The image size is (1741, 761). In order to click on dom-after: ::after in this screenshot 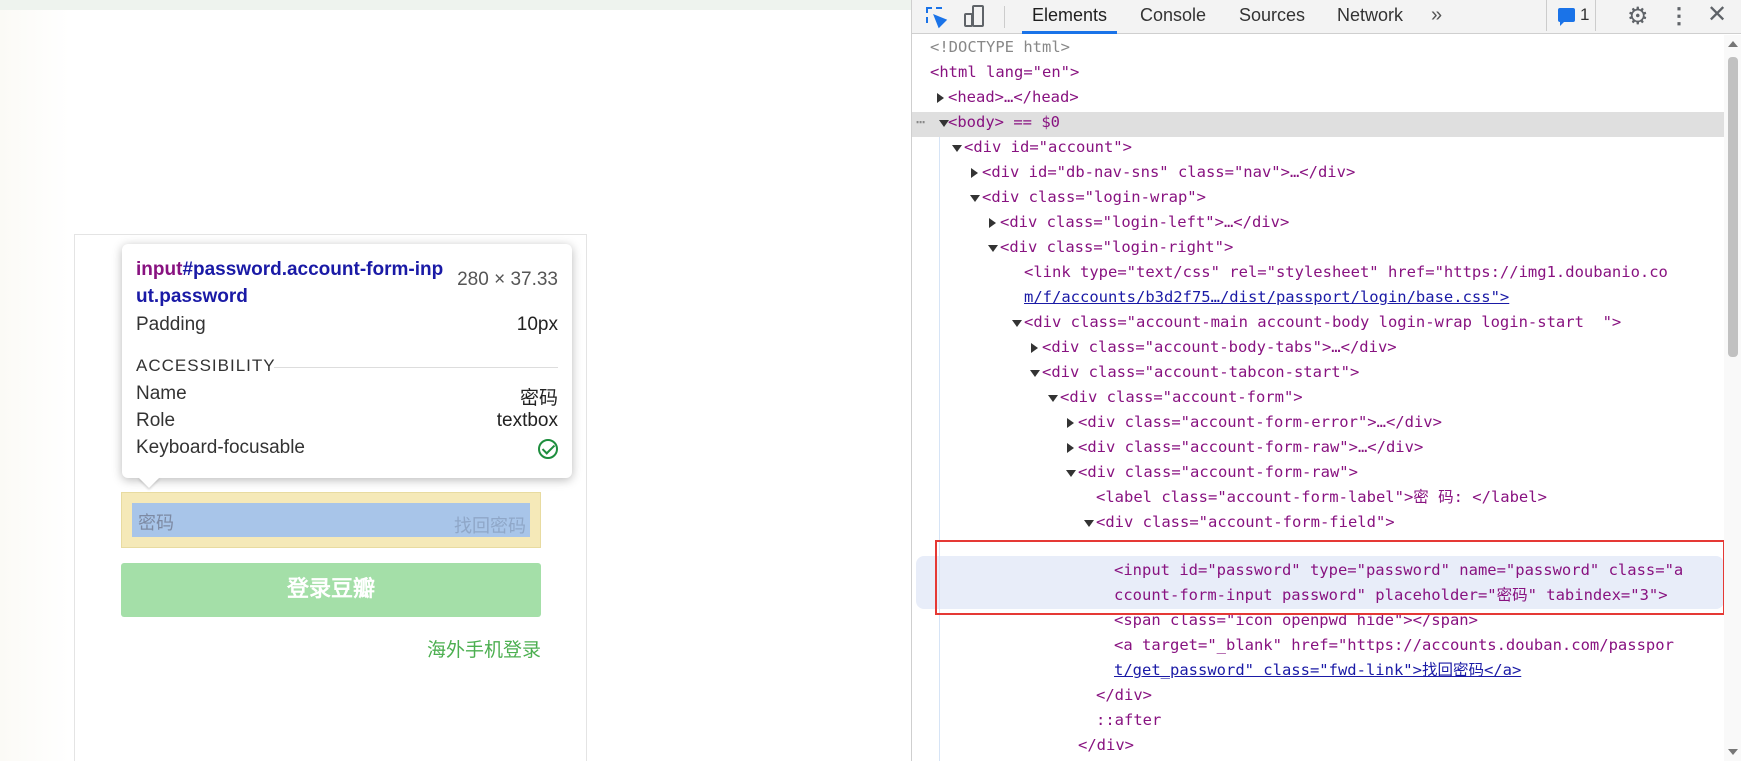, I will do `click(1129, 720)`.